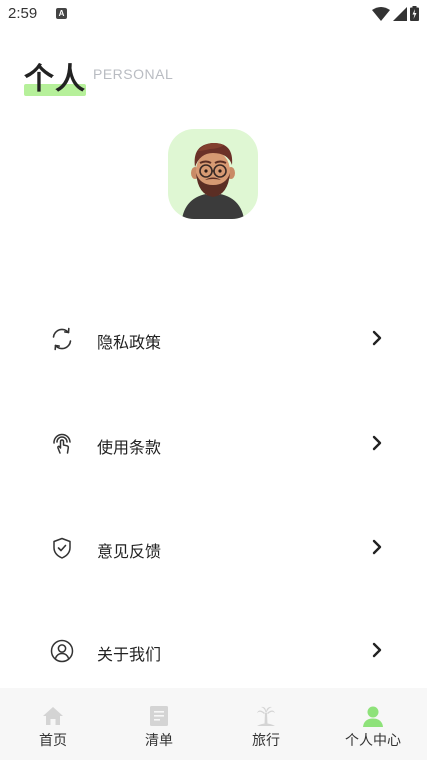 The image size is (427, 760). Describe the element at coordinates (53, 716) in the screenshot. I see `home-icon` at that location.